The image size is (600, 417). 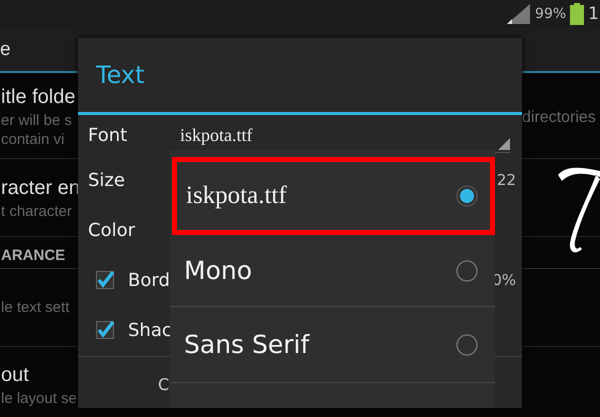 I want to click on font-option: Sans Serif, so click(x=332, y=345).